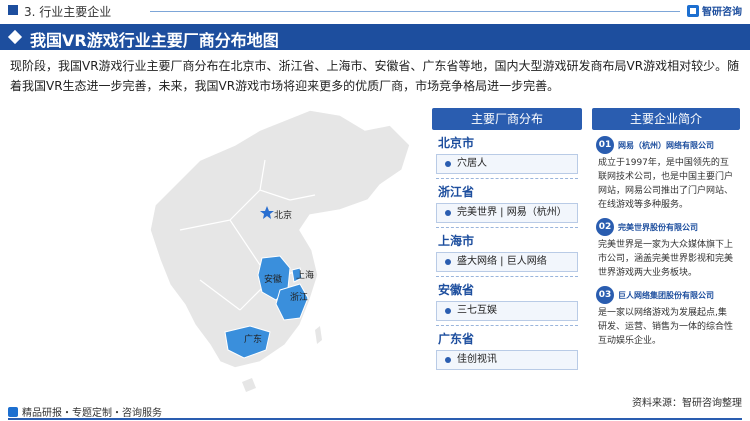 This screenshot has width=750, height=421. What do you see at coordinates (658, 227) in the screenshot?
I see `company-name: 完美世界股份有限公司` at bounding box center [658, 227].